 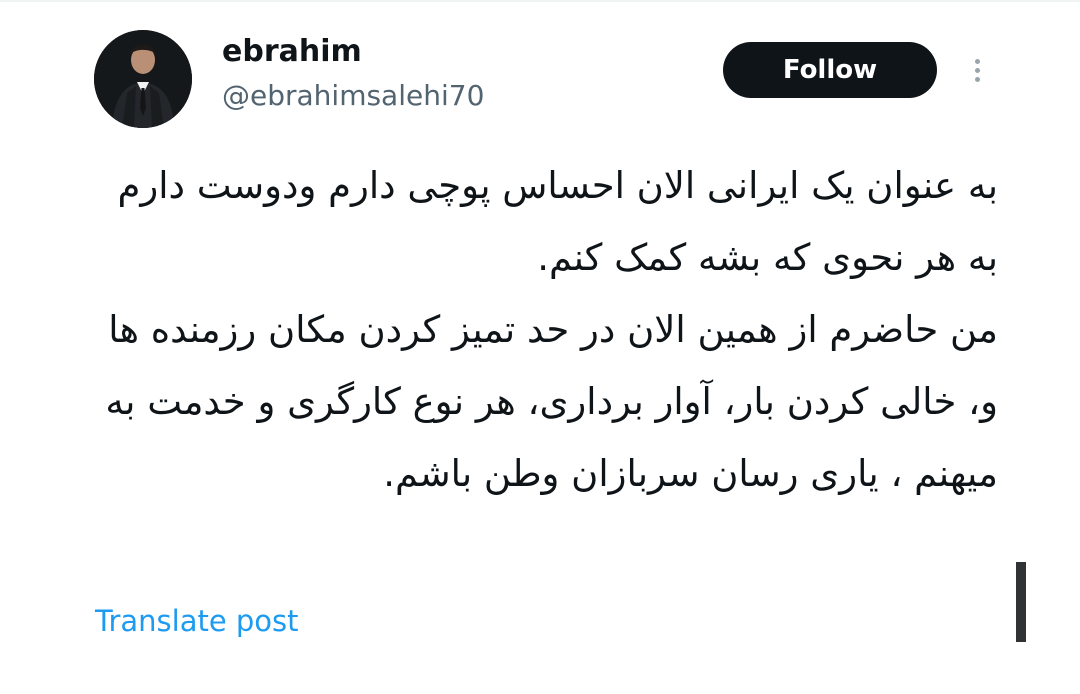 I want to click on avatar-photo-icon, so click(x=143, y=79).